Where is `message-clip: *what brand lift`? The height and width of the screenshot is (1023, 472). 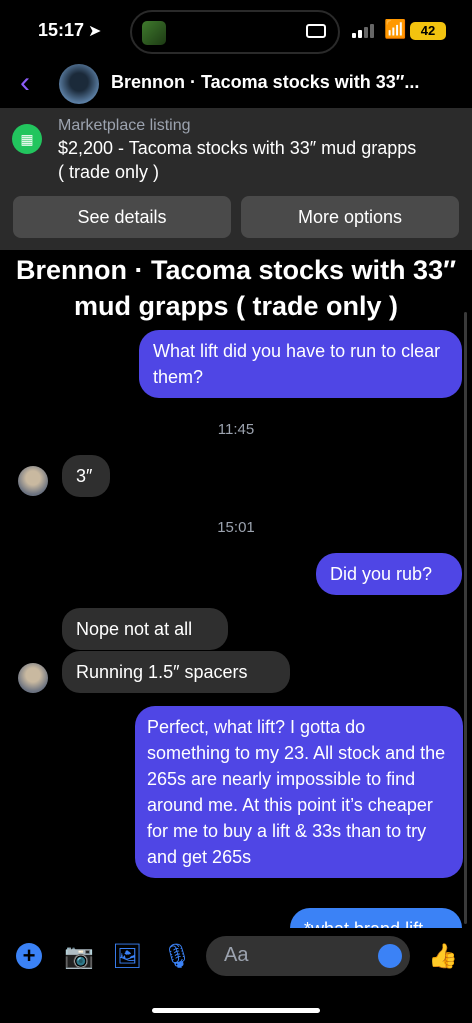
message-clip: *what brand lift is located at coordinates (376, 918).